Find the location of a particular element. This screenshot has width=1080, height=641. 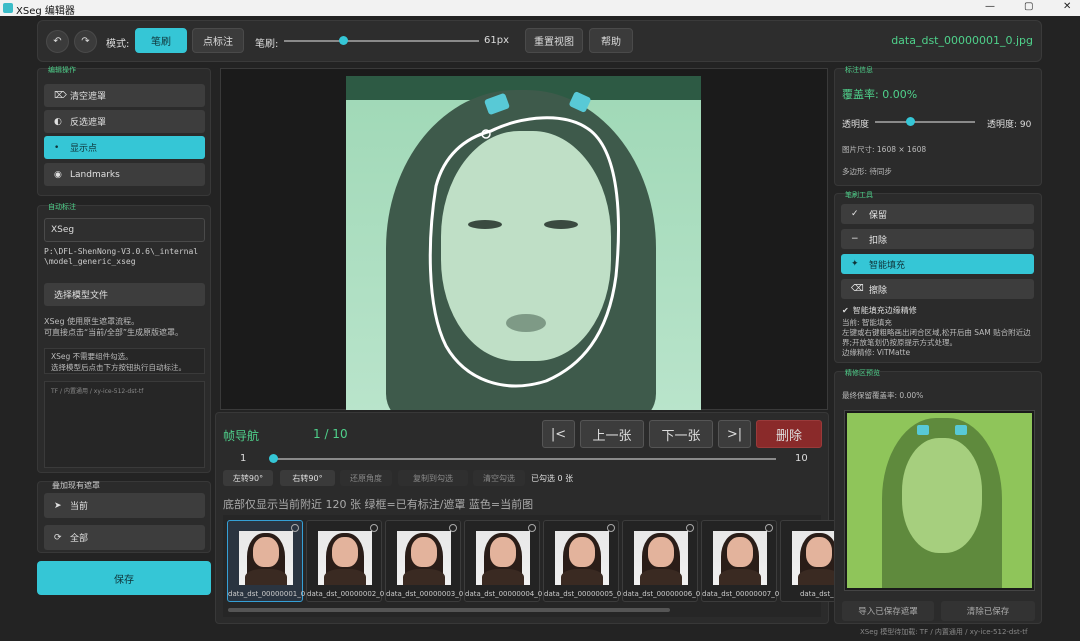

help-button: 帮助 is located at coordinates (611, 40).